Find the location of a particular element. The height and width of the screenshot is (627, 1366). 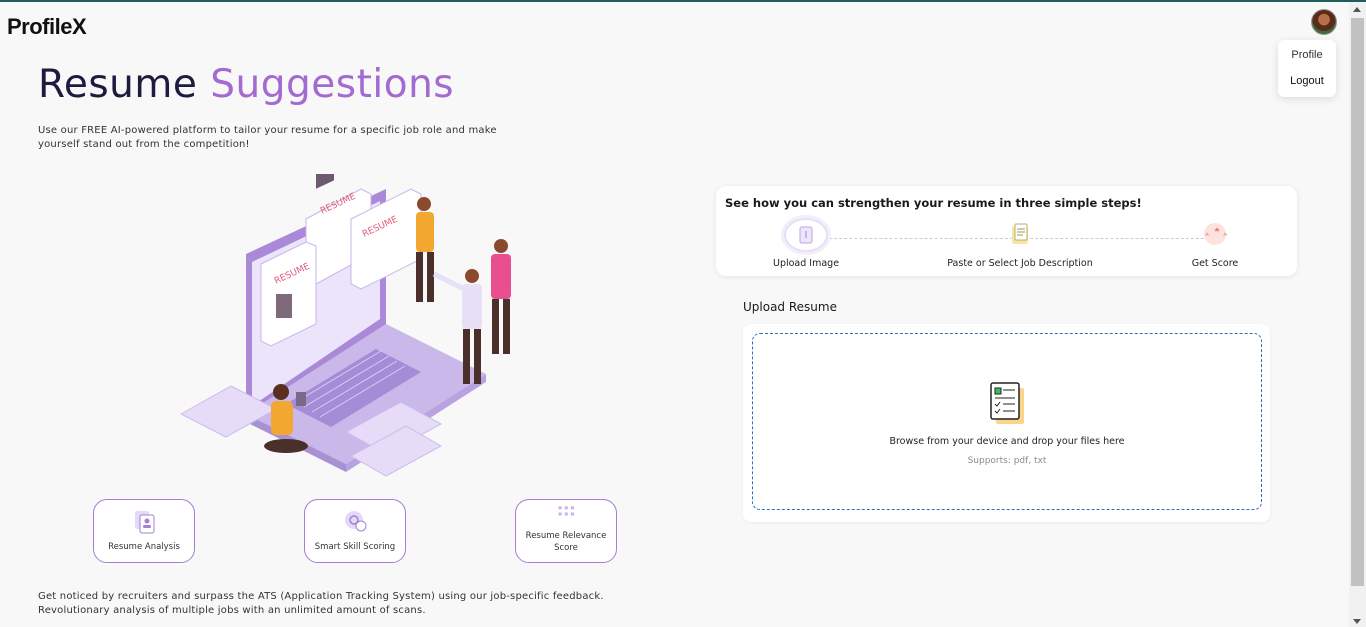

step-label: Paste or Select Job Description is located at coordinates (1020, 263).